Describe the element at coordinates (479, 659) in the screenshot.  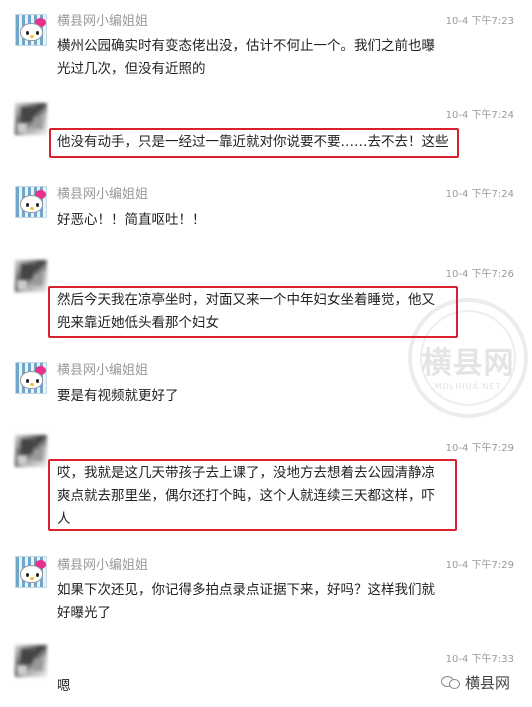
I see `message-time: 10-4 下午7:33` at that location.